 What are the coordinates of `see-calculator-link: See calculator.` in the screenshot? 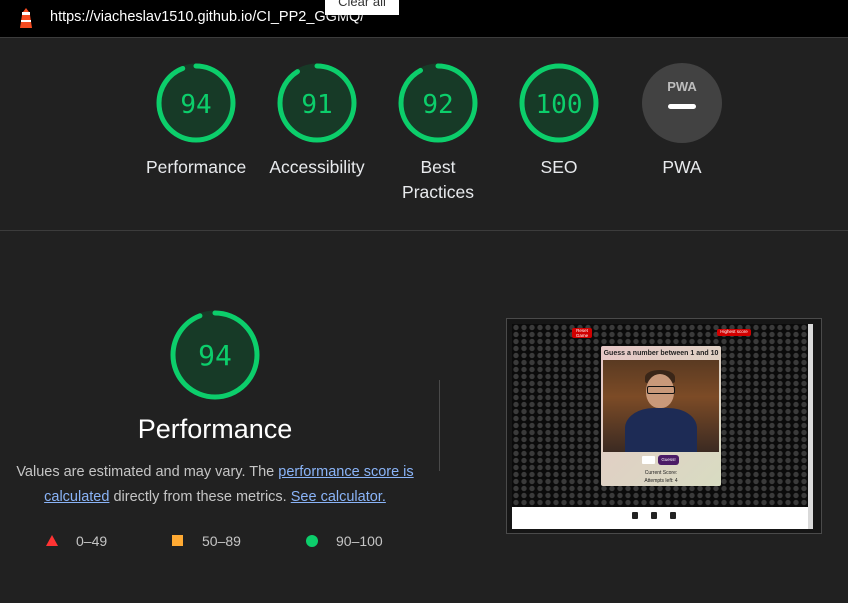 It's located at (338, 497).